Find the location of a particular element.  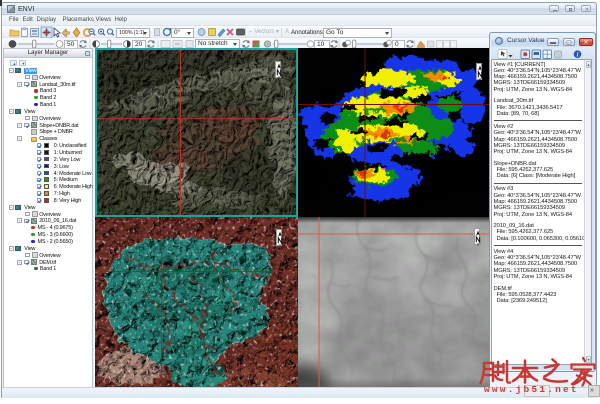

svg-text: i is located at coordinates (578, 55).